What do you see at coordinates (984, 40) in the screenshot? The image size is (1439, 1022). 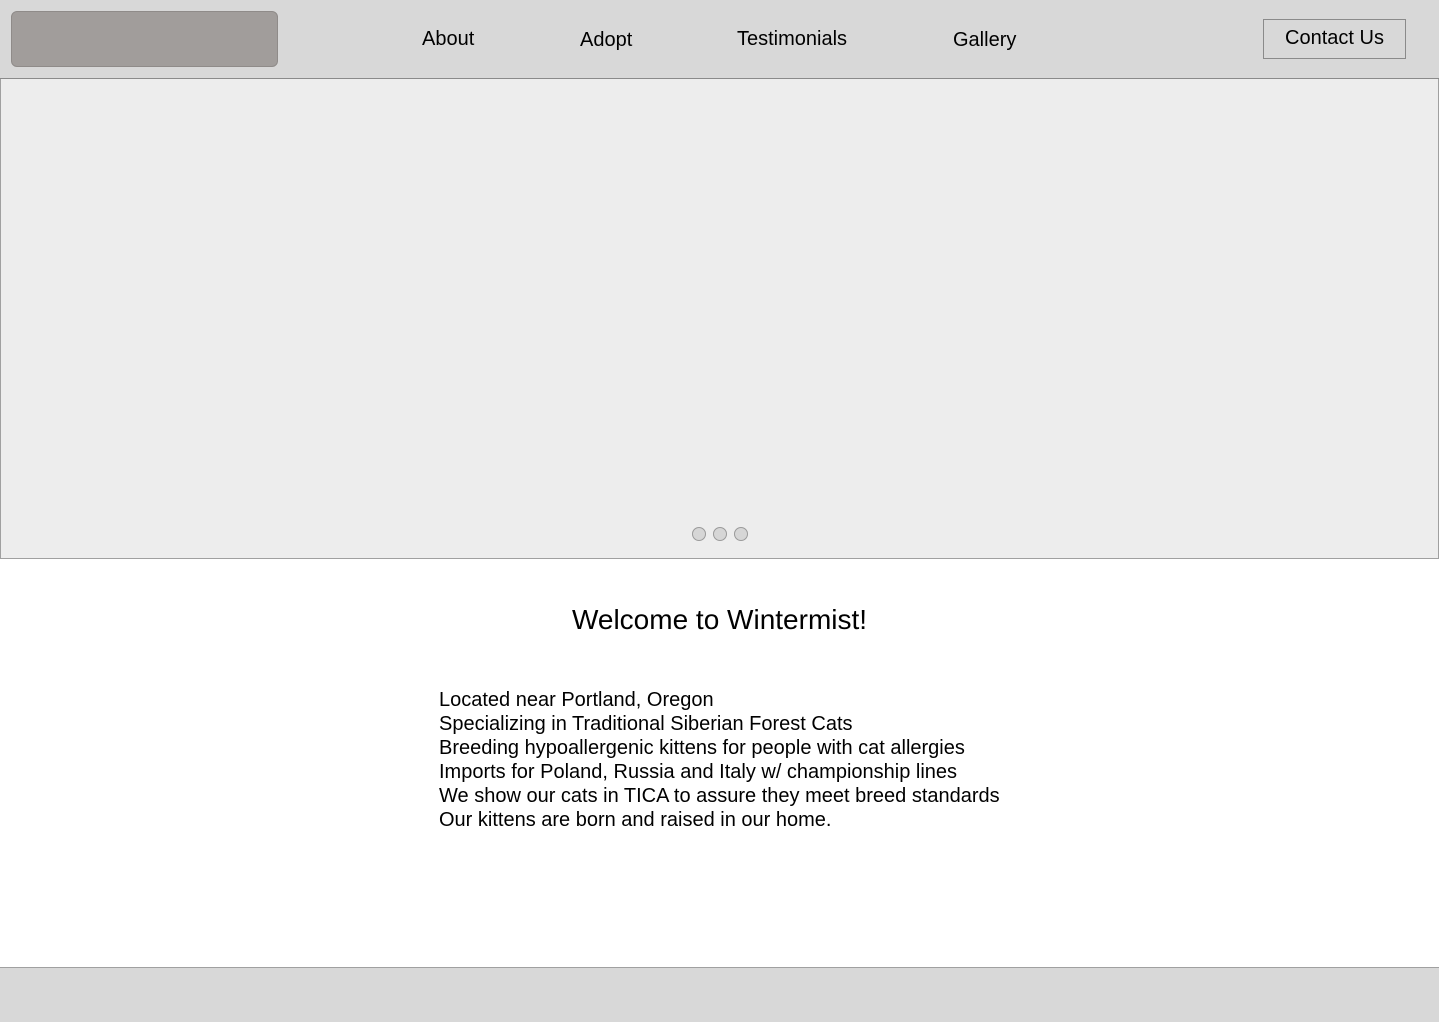 I see `nav-link-gallery: Gallery` at bounding box center [984, 40].